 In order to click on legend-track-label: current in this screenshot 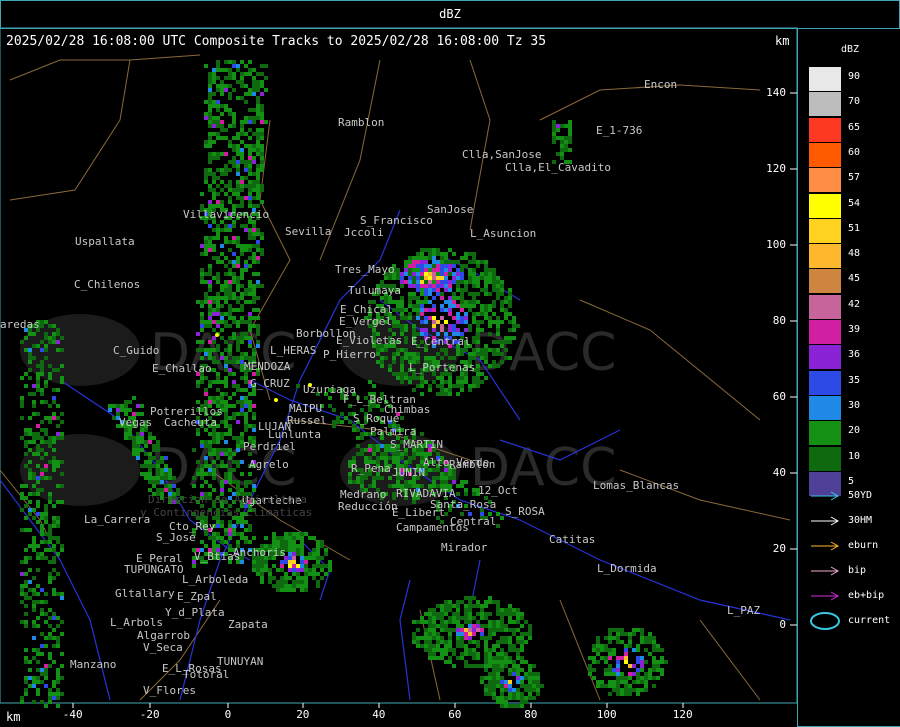, I will do `click(869, 620)`.